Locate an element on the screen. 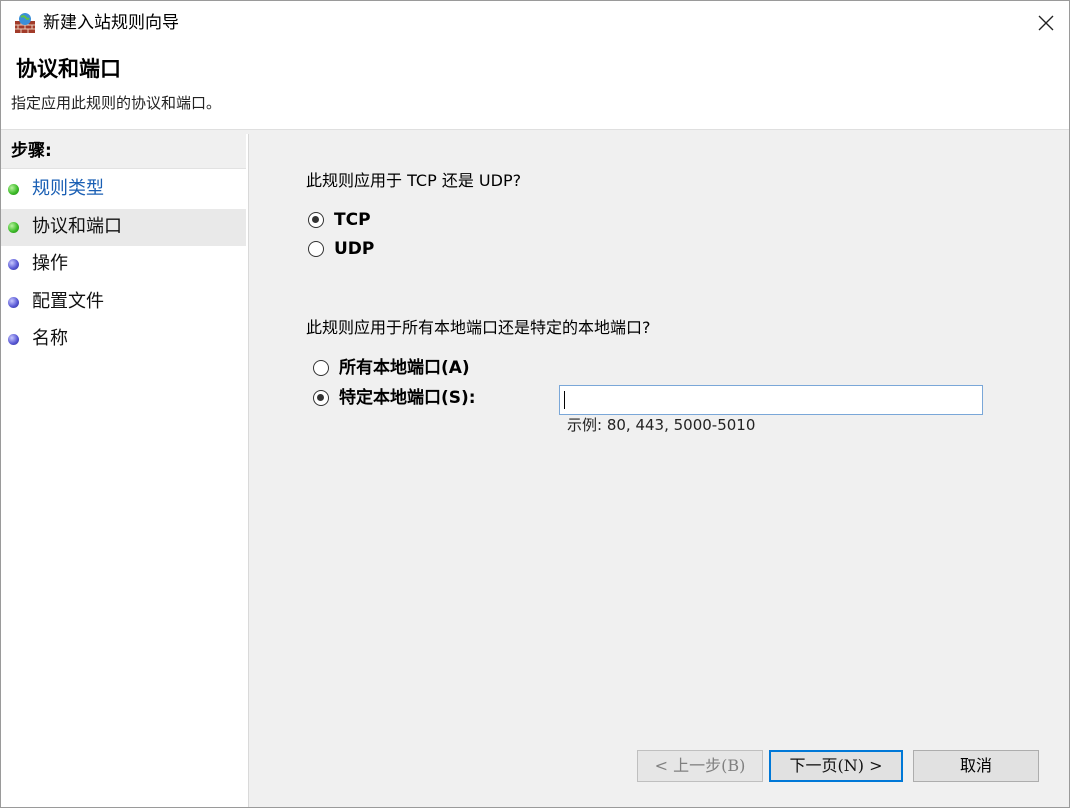 Image resolution: width=1070 pixels, height=808 pixels. page-title: 协议和端口 is located at coordinates (68, 69).